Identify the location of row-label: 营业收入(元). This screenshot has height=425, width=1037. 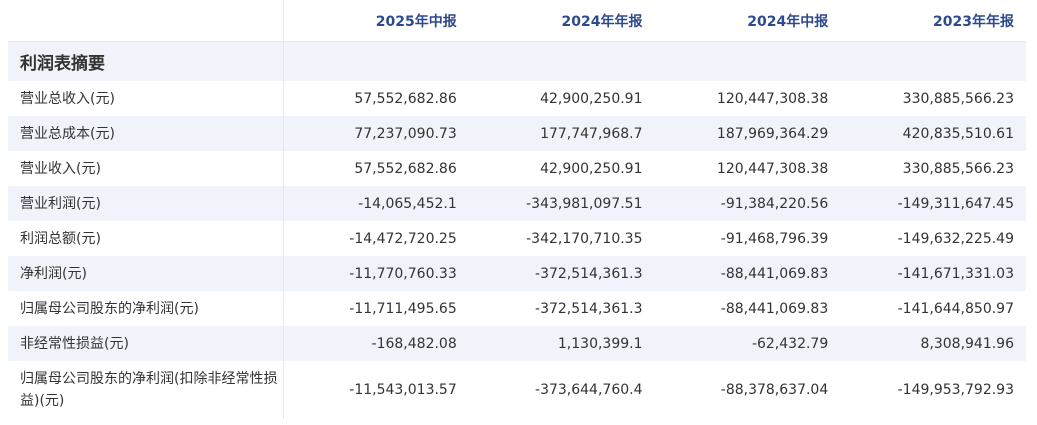
(146, 168).